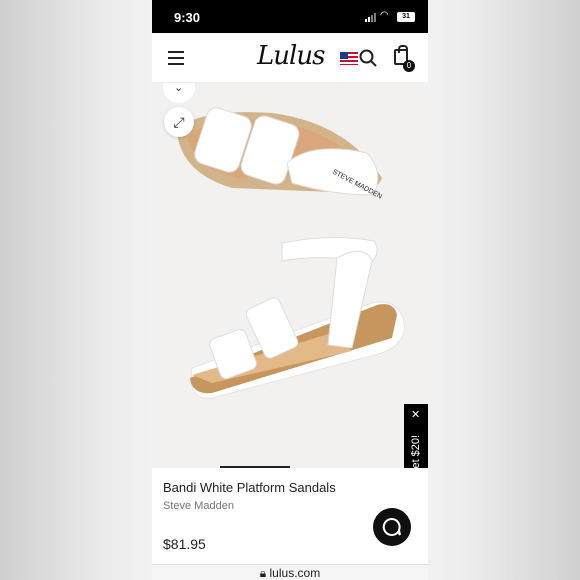 The image size is (580, 580). I want to click on close-icon: ✕, so click(415, 414).